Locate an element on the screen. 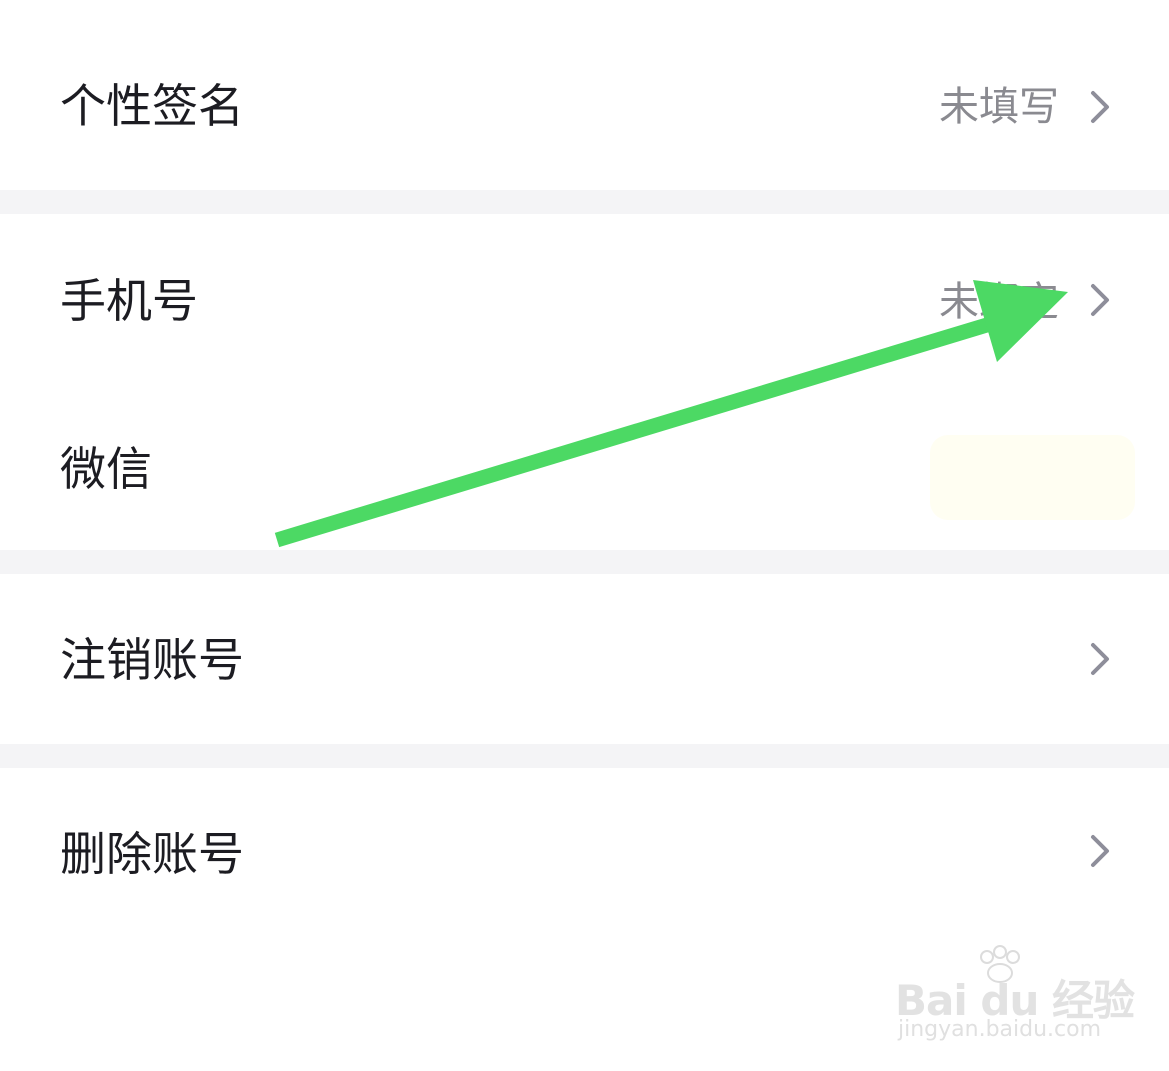 The image size is (1169, 1071). wechat-label: 微信 is located at coordinates (106, 469).